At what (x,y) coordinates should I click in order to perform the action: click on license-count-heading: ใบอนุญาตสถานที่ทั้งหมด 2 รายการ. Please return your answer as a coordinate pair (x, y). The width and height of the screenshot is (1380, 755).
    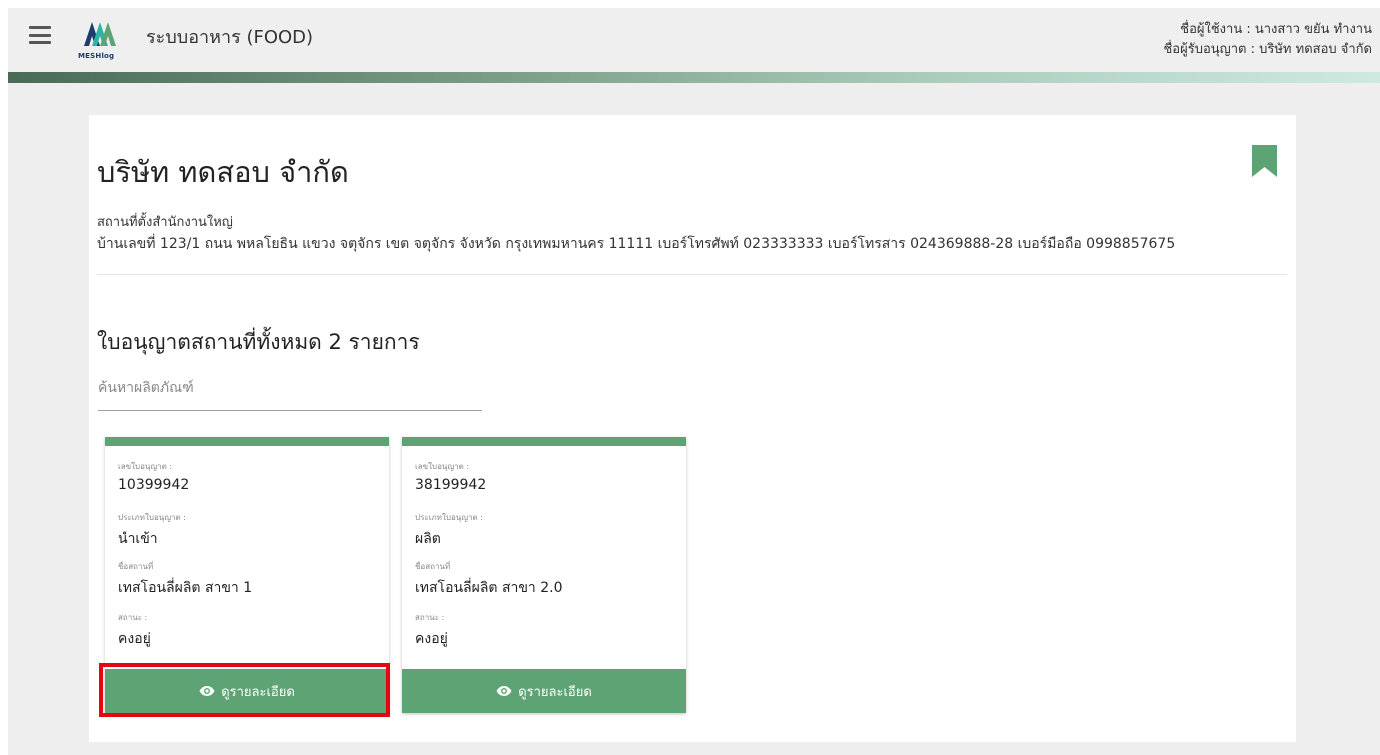
    Looking at the image, I should click on (258, 342).